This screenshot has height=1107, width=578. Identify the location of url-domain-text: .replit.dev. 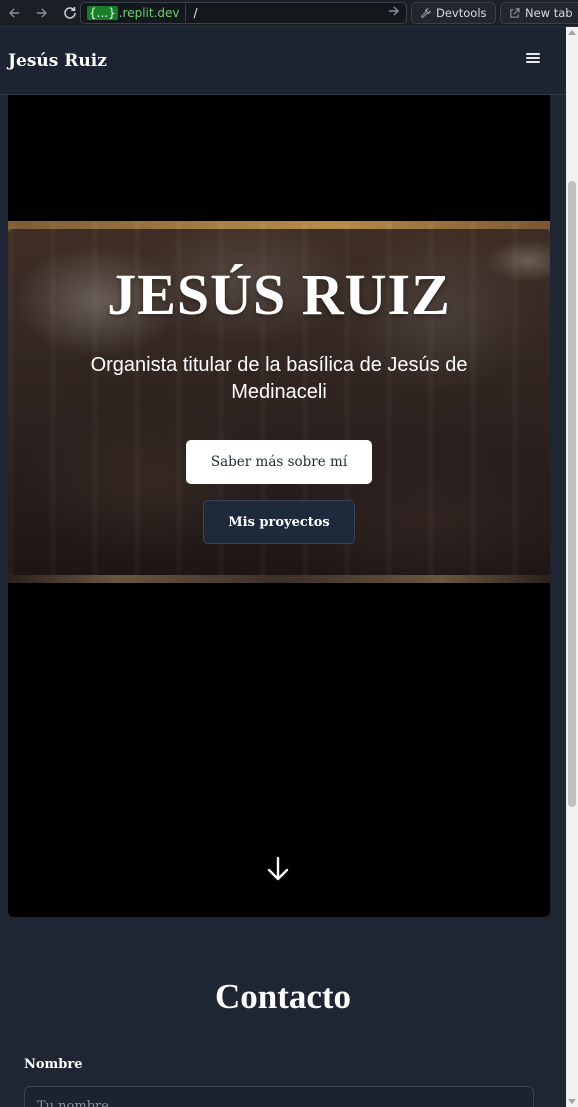
(149, 13).